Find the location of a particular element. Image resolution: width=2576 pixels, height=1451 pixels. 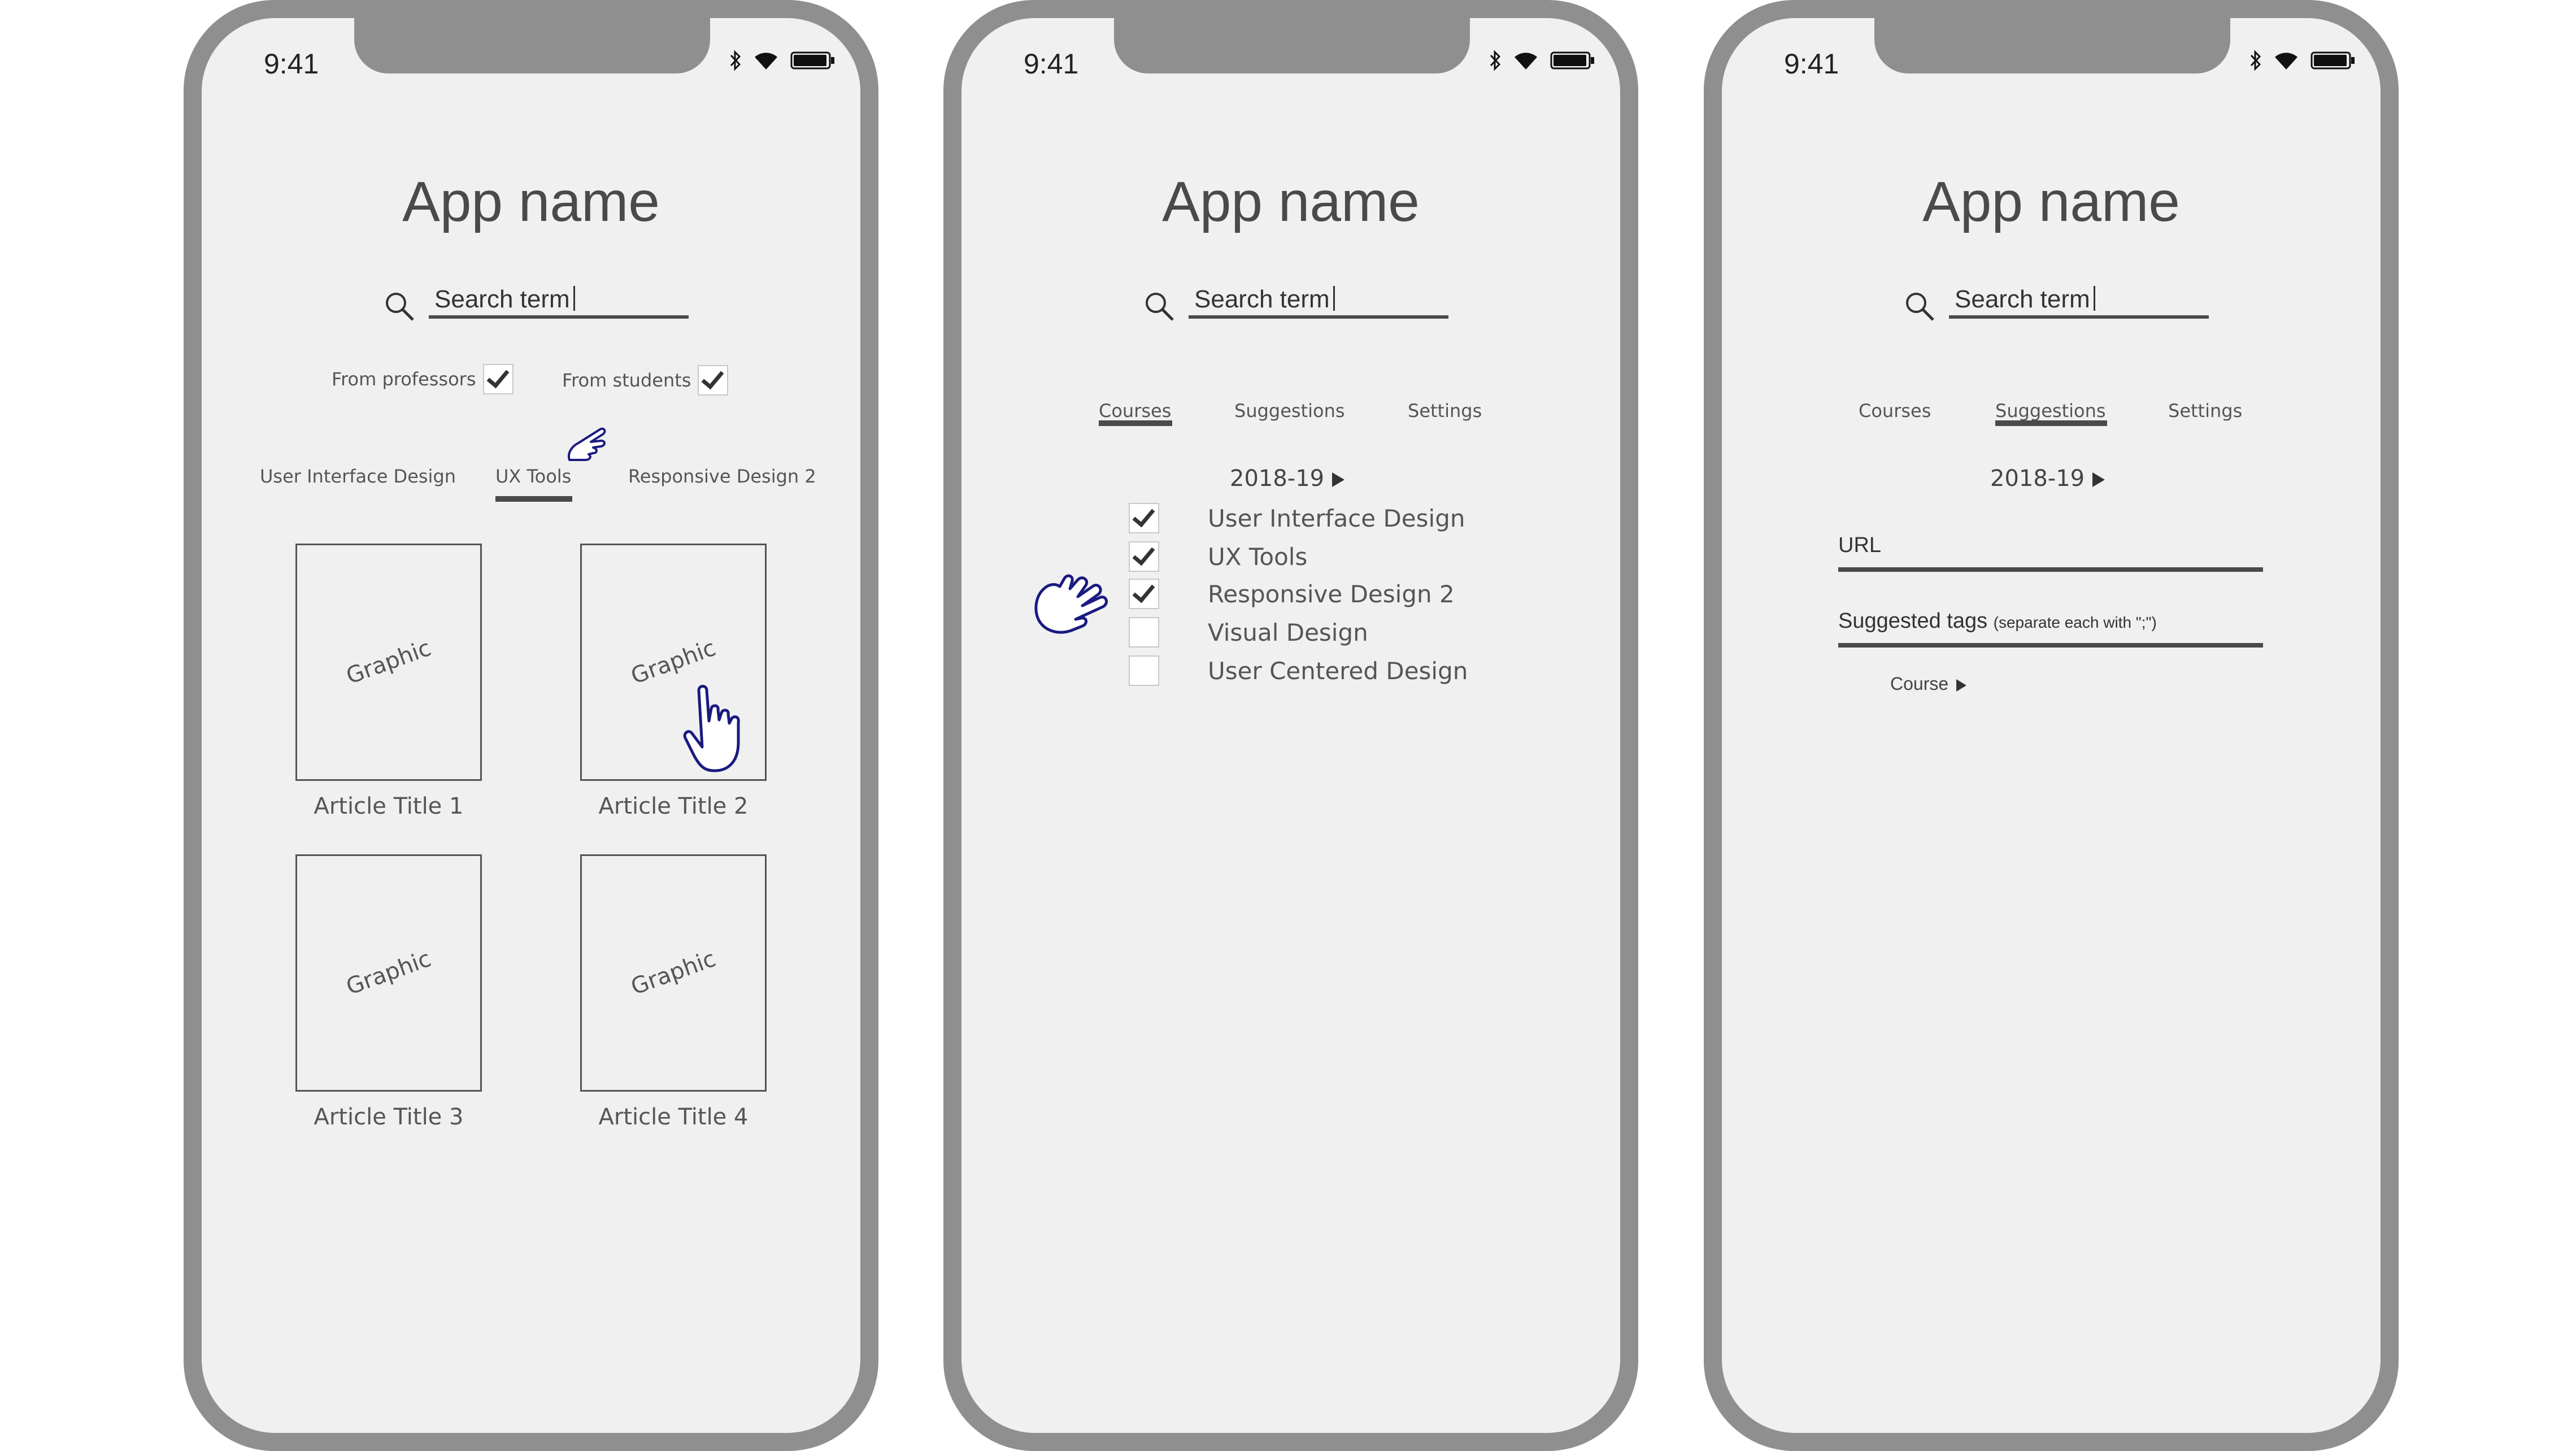

course-row-3: Responsive Design 2 is located at coordinates (1292, 594).